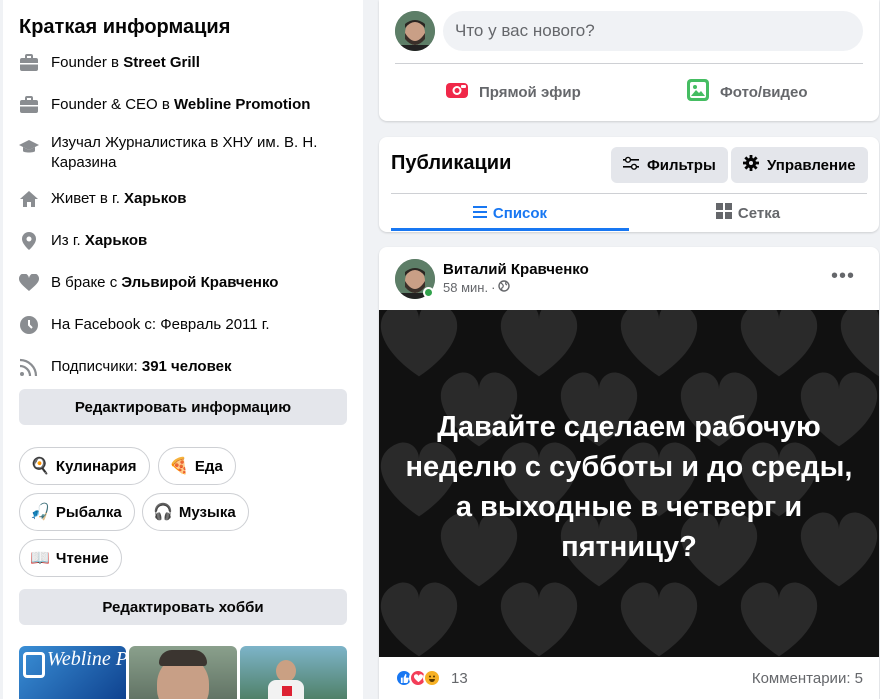 This screenshot has width=880, height=699. Describe the element at coordinates (40, 558) in the screenshot. I see `book-icon: 📖` at that location.